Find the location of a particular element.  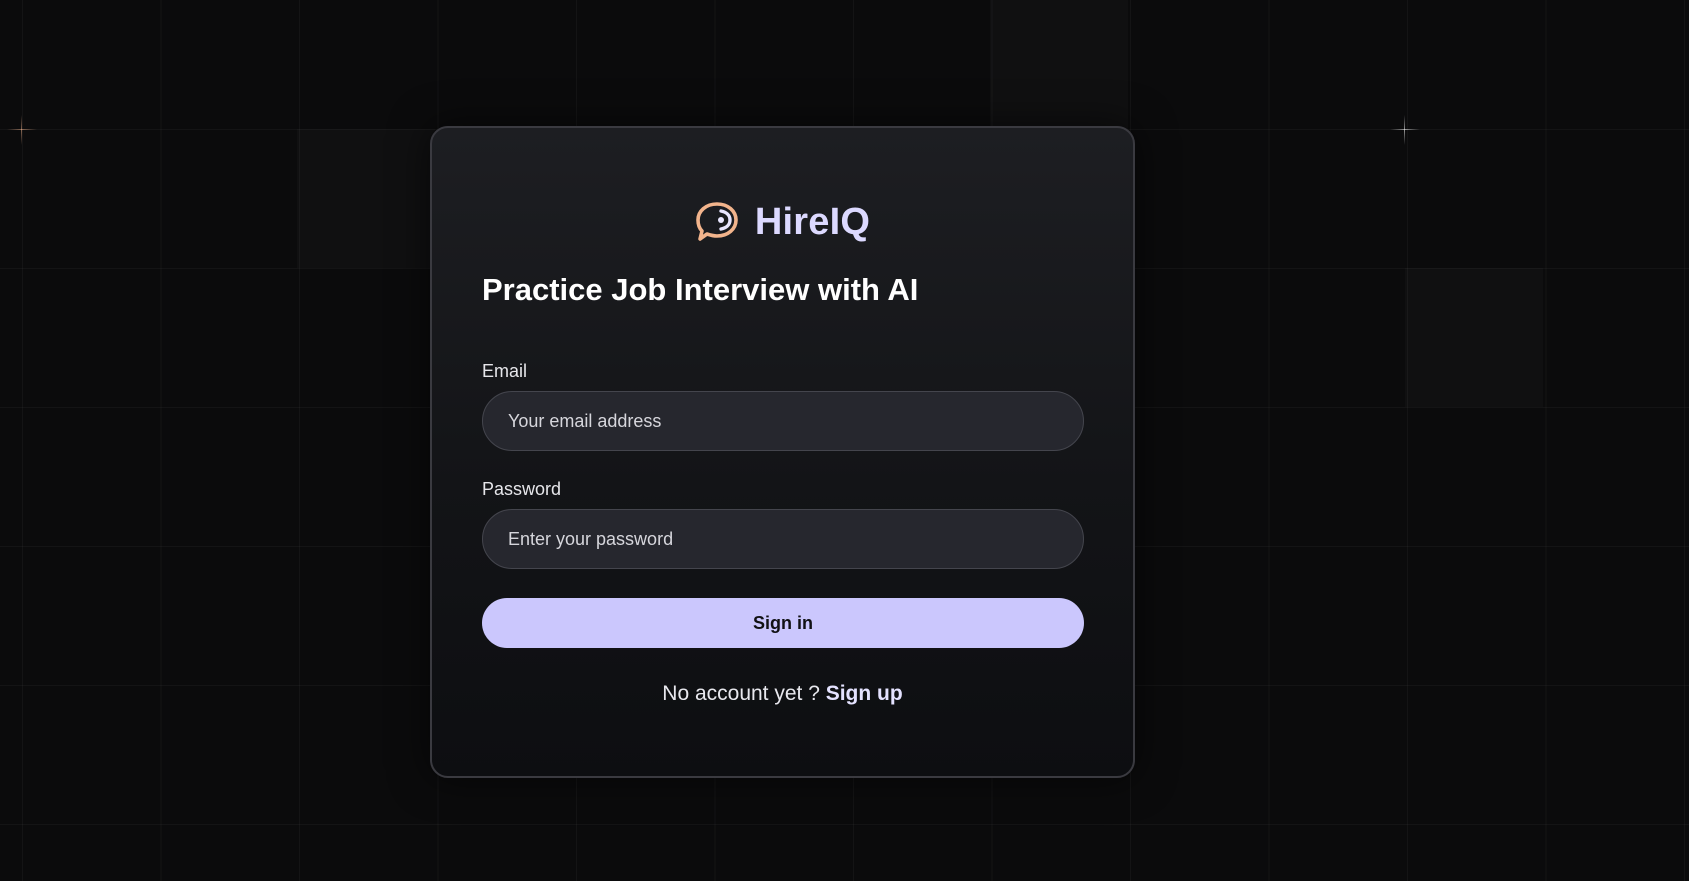

signup-prompt-text: No account yet ? is located at coordinates (741, 693).